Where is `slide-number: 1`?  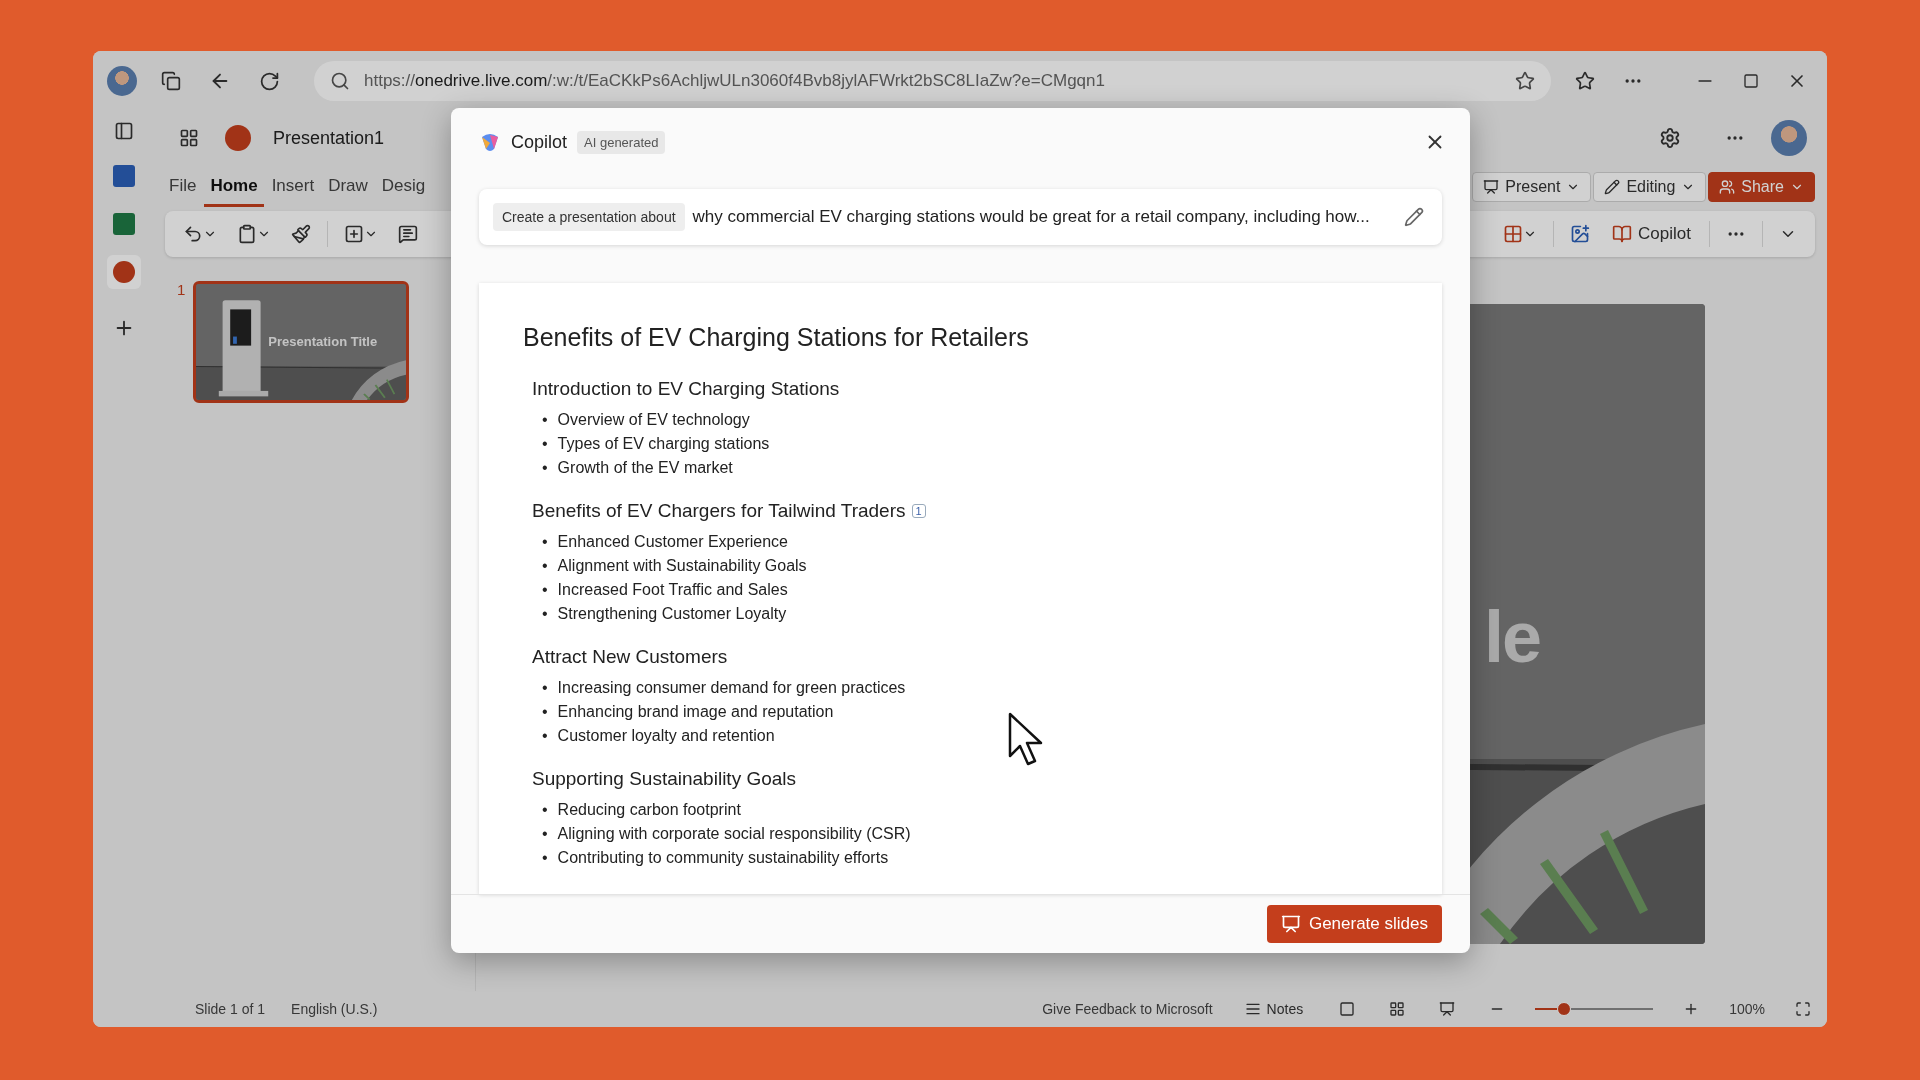 slide-number: 1 is located at coordinates (181, 289).